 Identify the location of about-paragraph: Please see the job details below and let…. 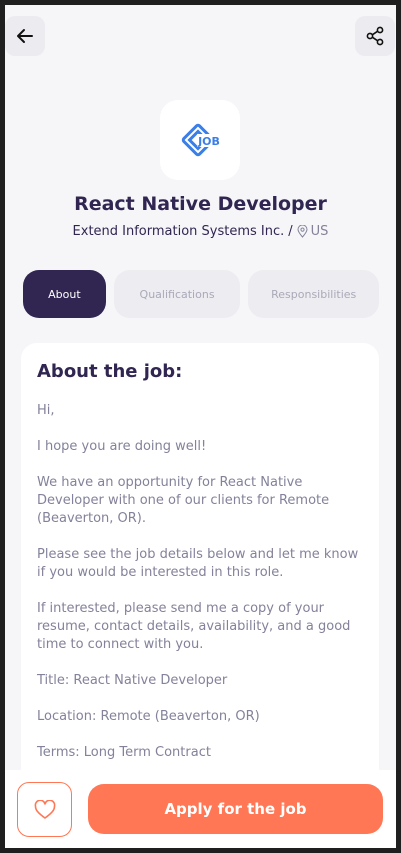
(198, 563).